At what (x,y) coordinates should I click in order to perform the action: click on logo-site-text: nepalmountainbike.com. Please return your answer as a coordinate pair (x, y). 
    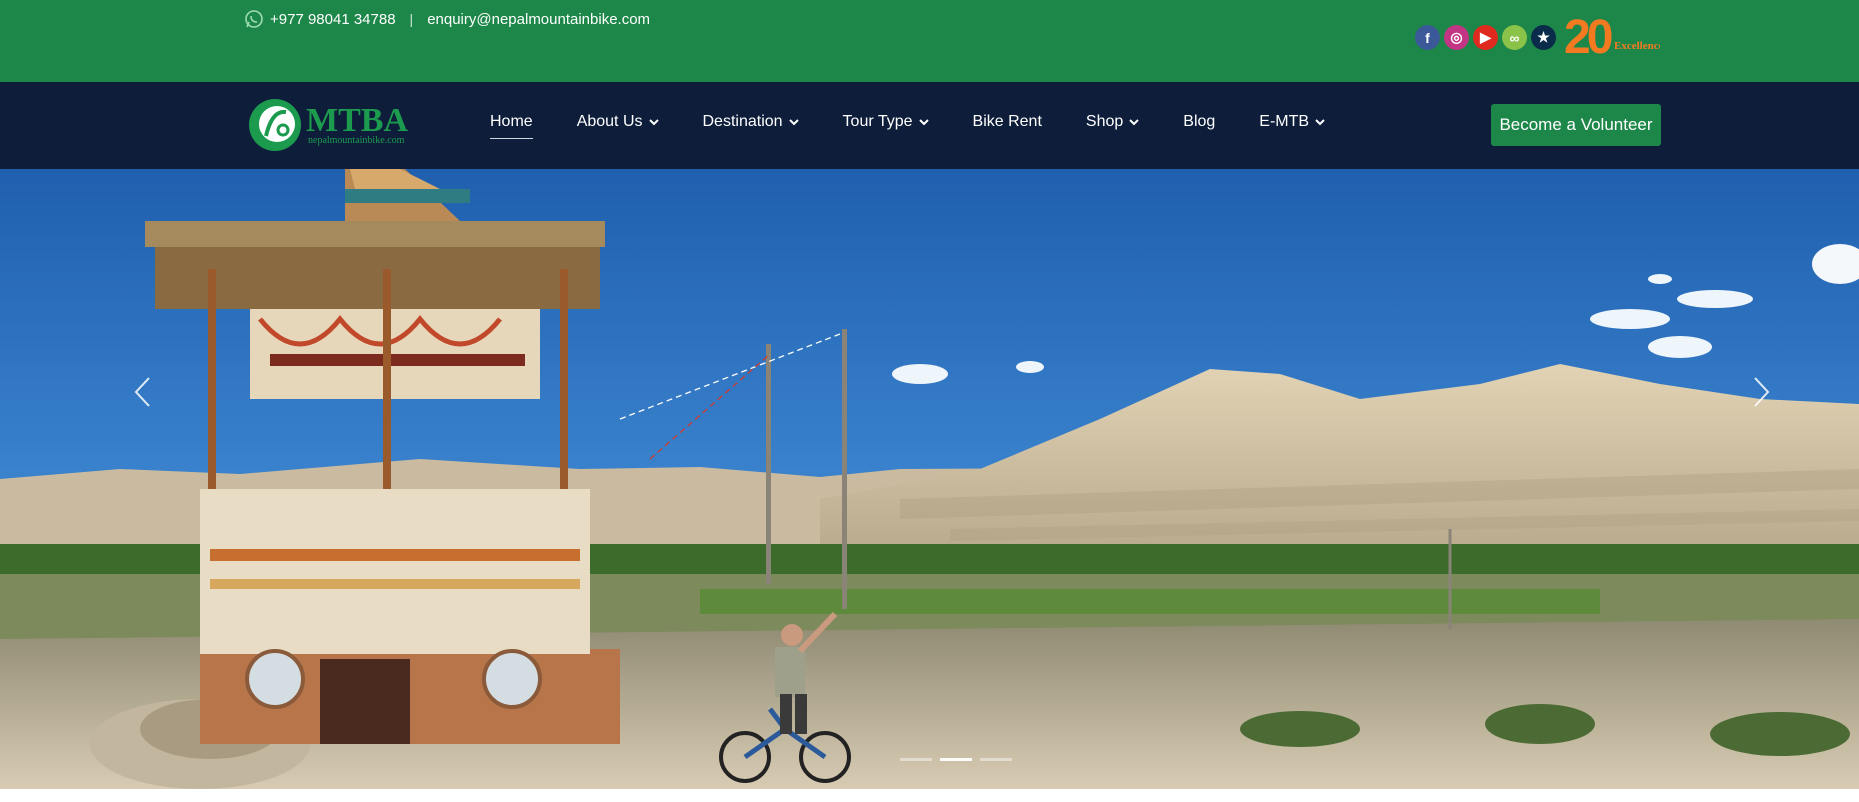
    Looking at the image, I should click on (356, 140).